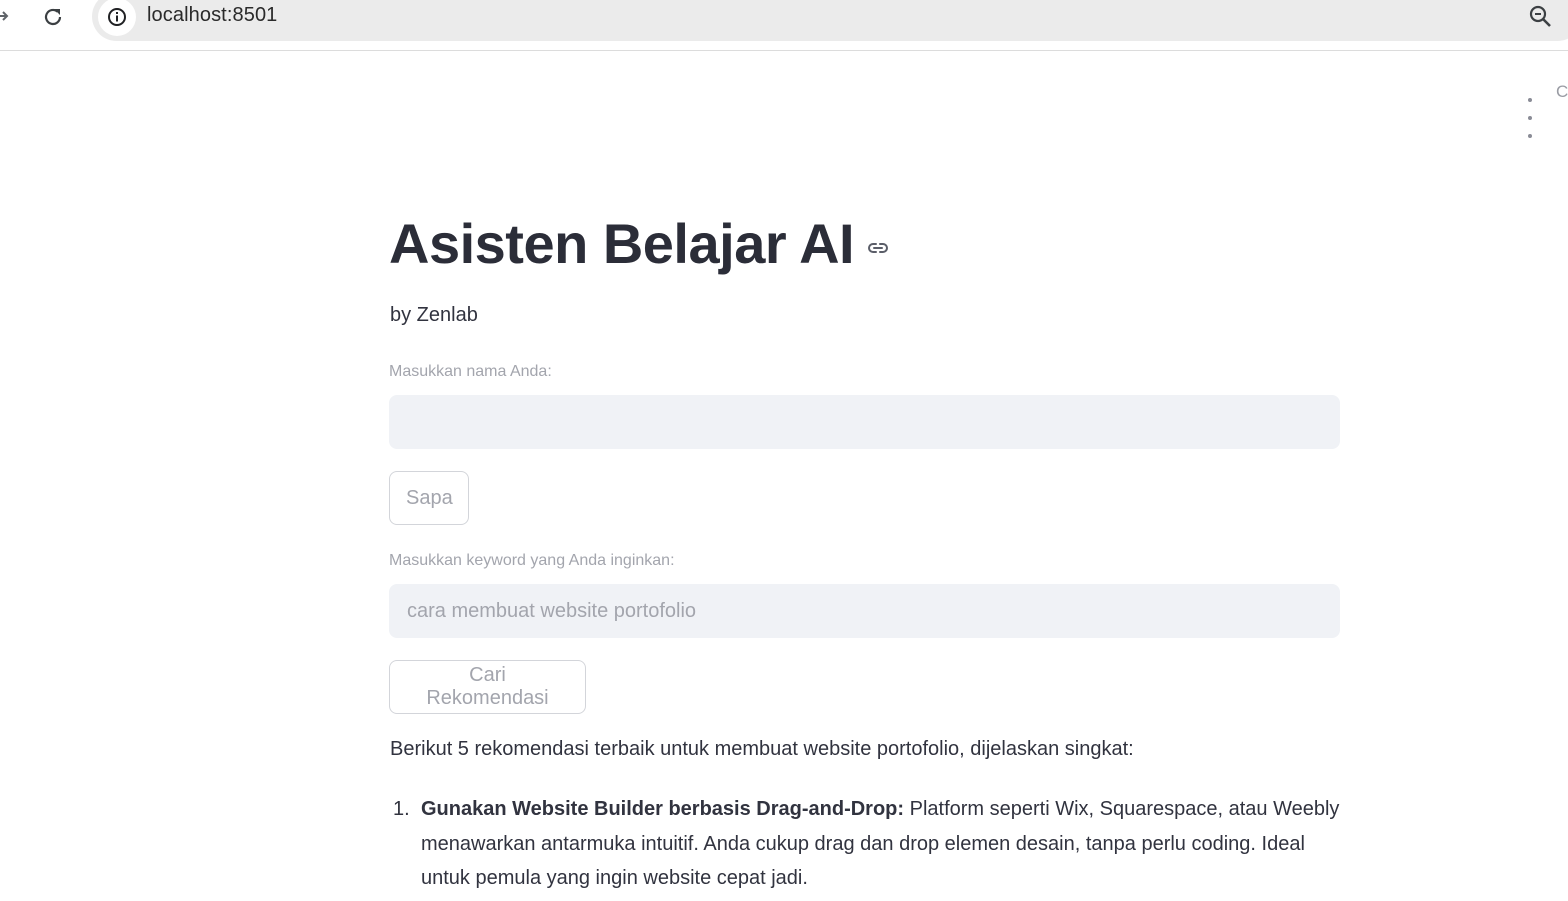  I want to click on link-anchor-icon, so click(878, 248).